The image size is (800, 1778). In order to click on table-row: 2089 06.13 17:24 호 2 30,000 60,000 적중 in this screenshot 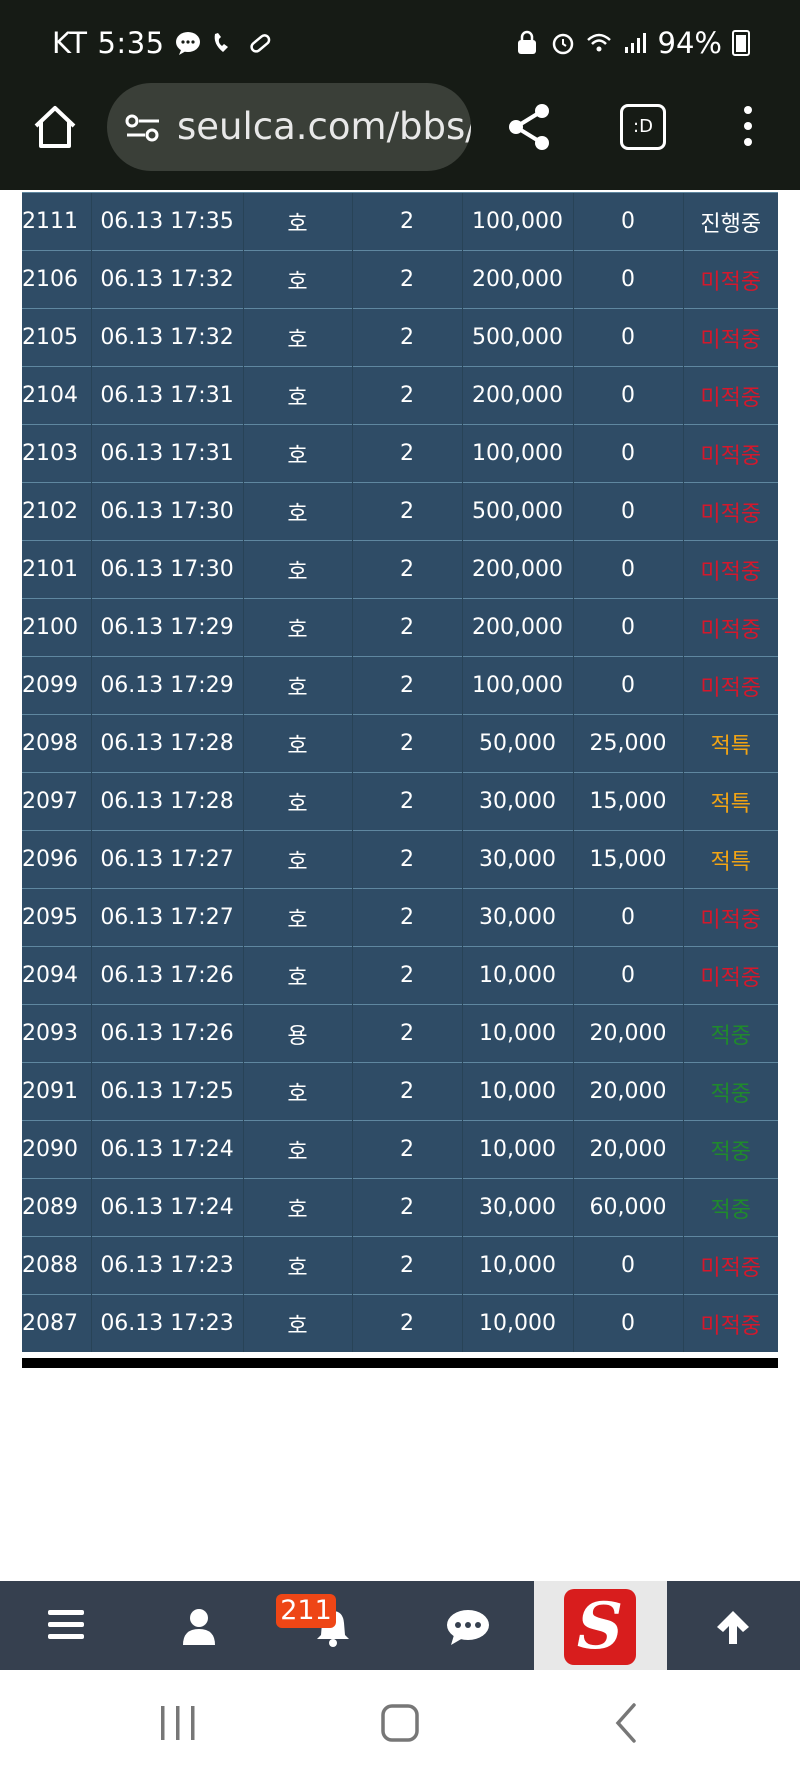, I will do `click(400, 1207)`.